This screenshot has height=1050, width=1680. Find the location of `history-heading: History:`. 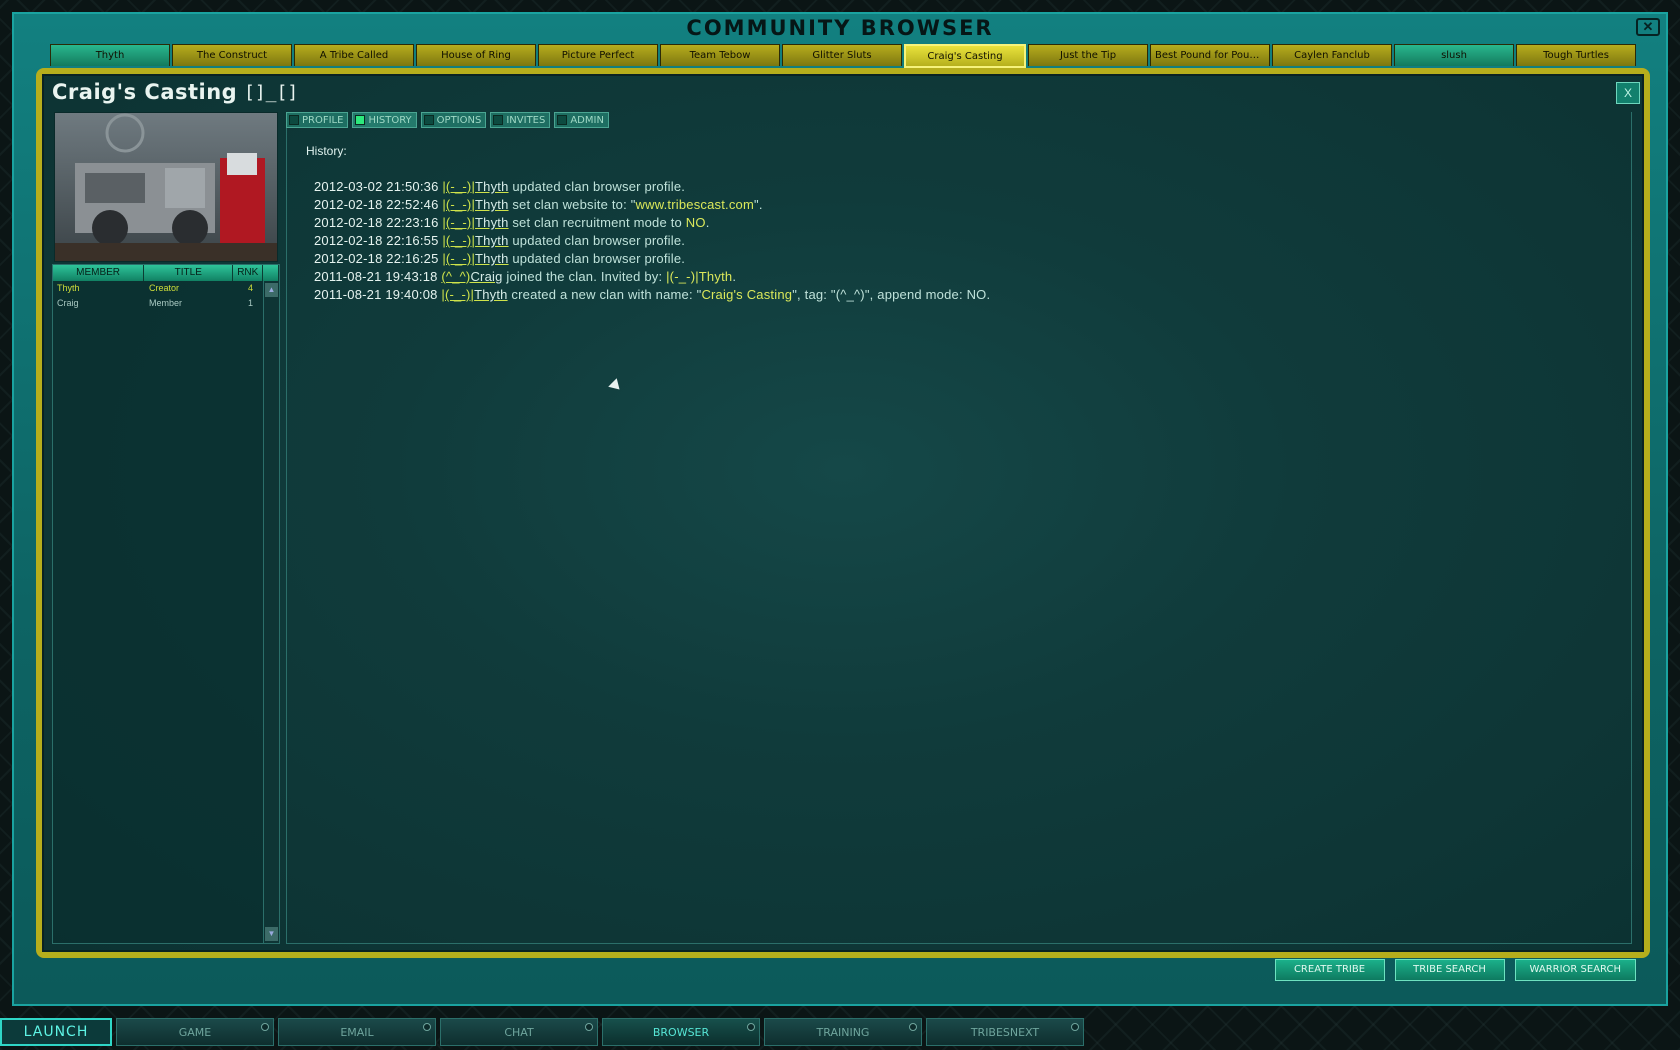

history-heading: History: is located at coordinates (326, 151).